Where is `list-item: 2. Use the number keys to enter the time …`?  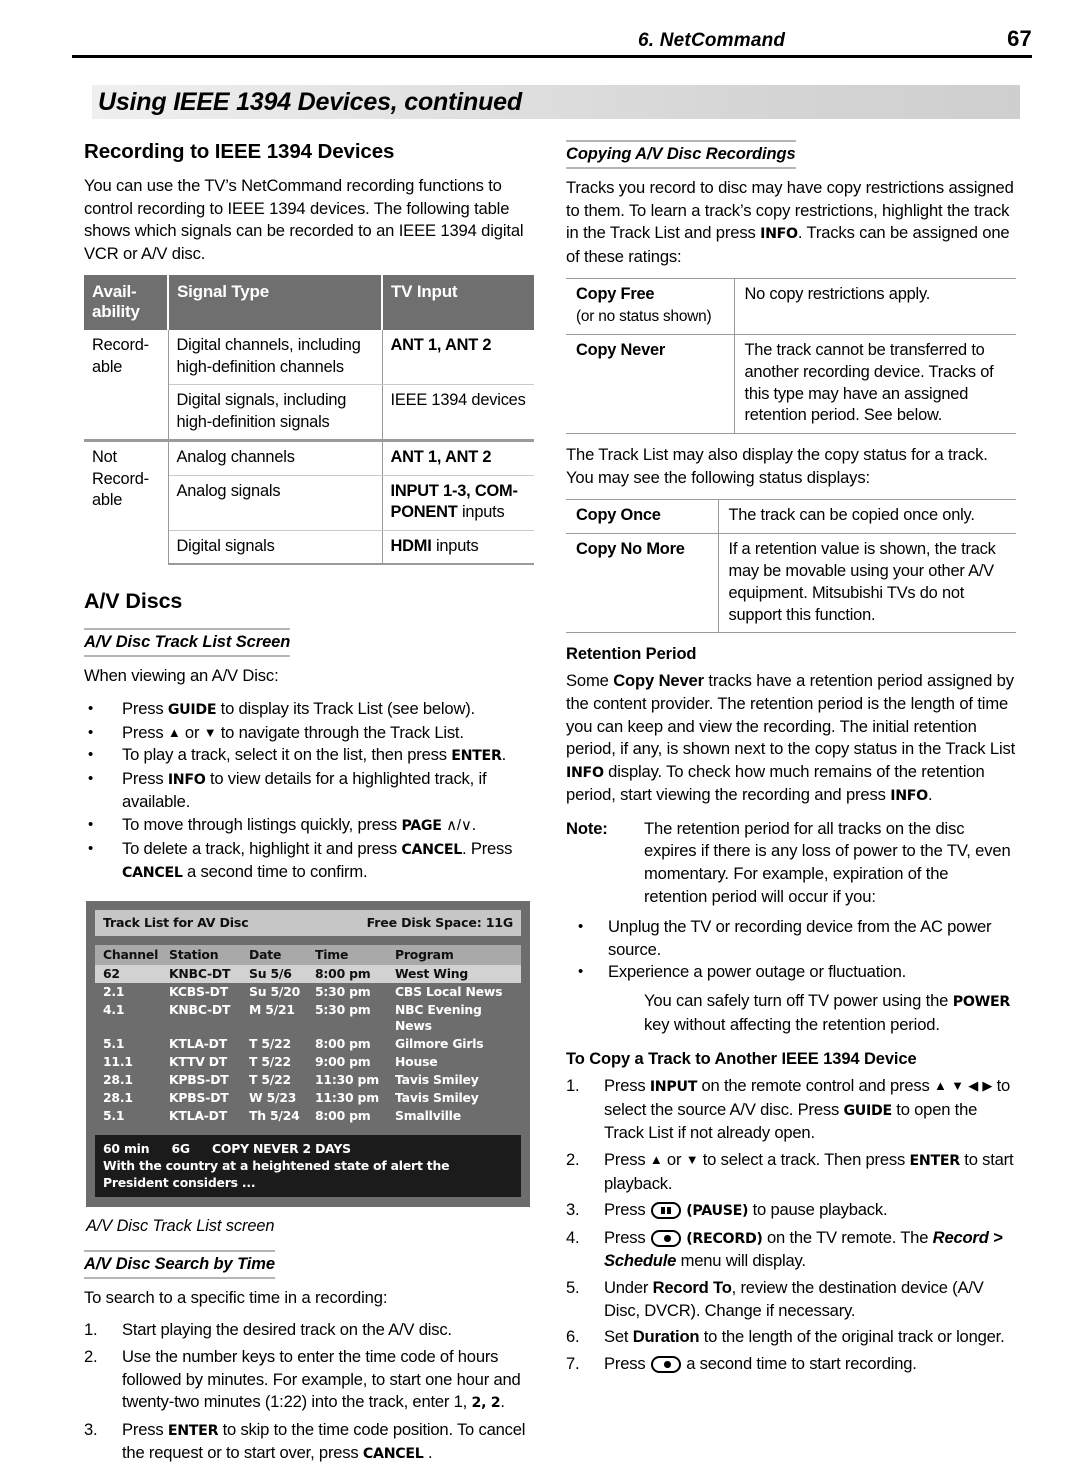
list-item: 2. Use the number keys to enter the time … is located at coordinates (302, 1379).